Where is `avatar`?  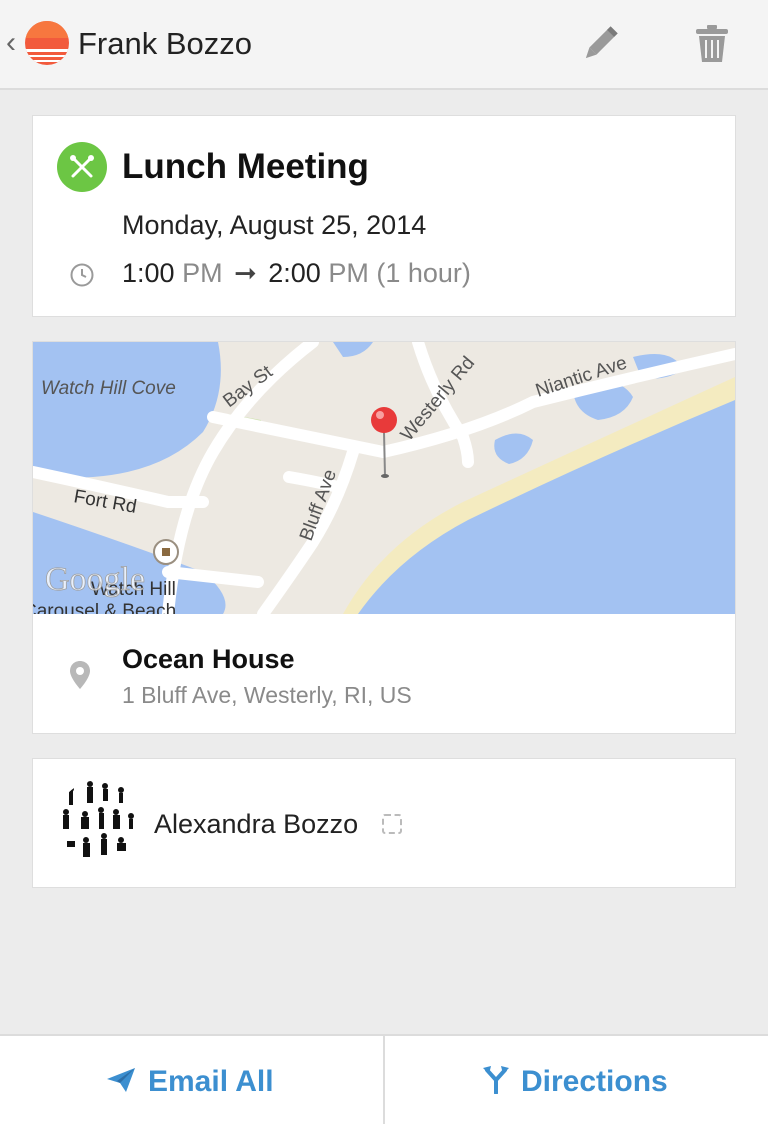 avatar is located at coordinates (99, 823).